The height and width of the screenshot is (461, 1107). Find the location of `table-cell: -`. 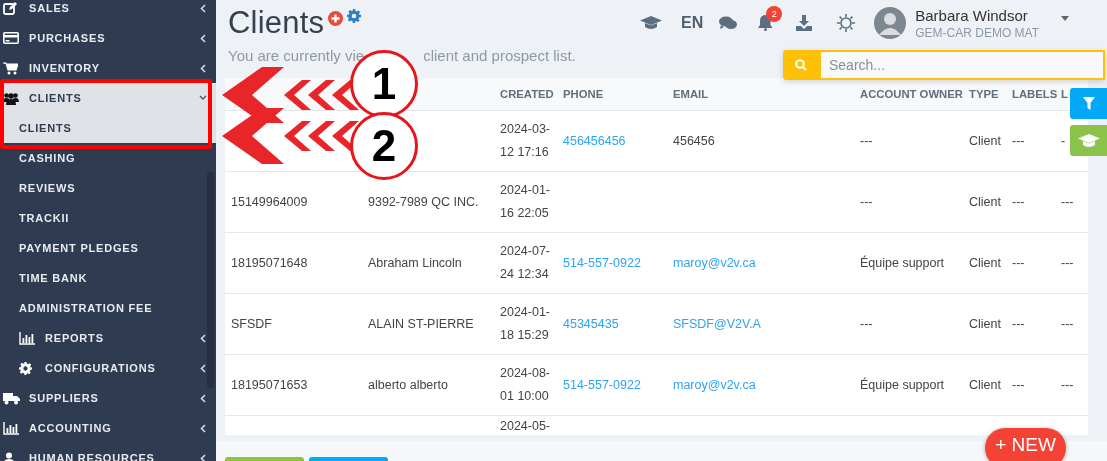

table-cell: - is located at coordinates (1063, 140).